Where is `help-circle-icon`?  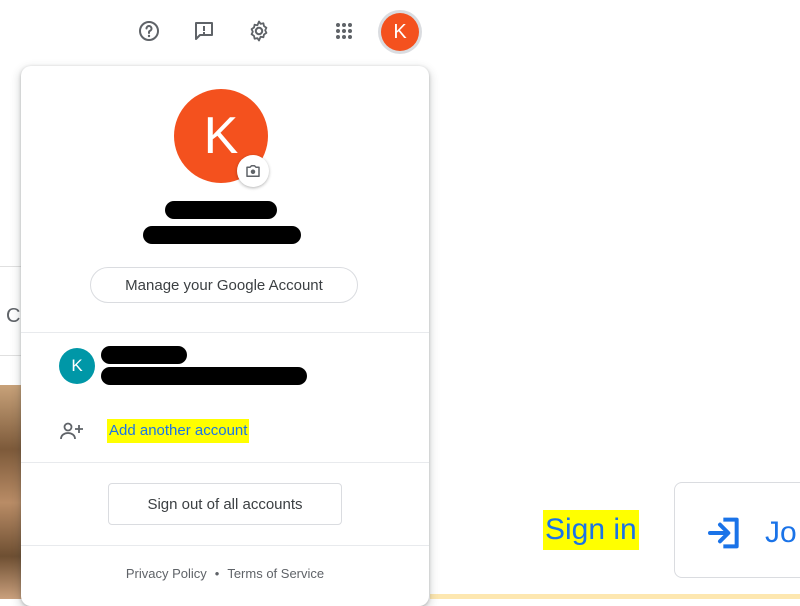 help-circle-icon is located at coordinates (149, 31).